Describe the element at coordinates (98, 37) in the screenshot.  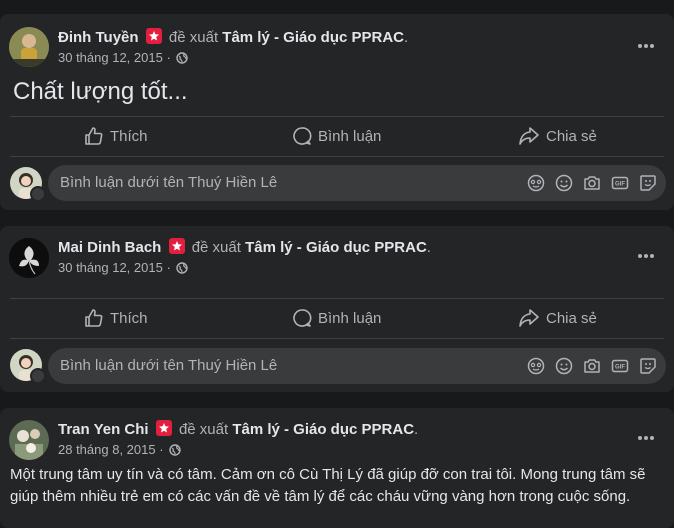
I see `author-name: Đinh Tuyền` at that location.